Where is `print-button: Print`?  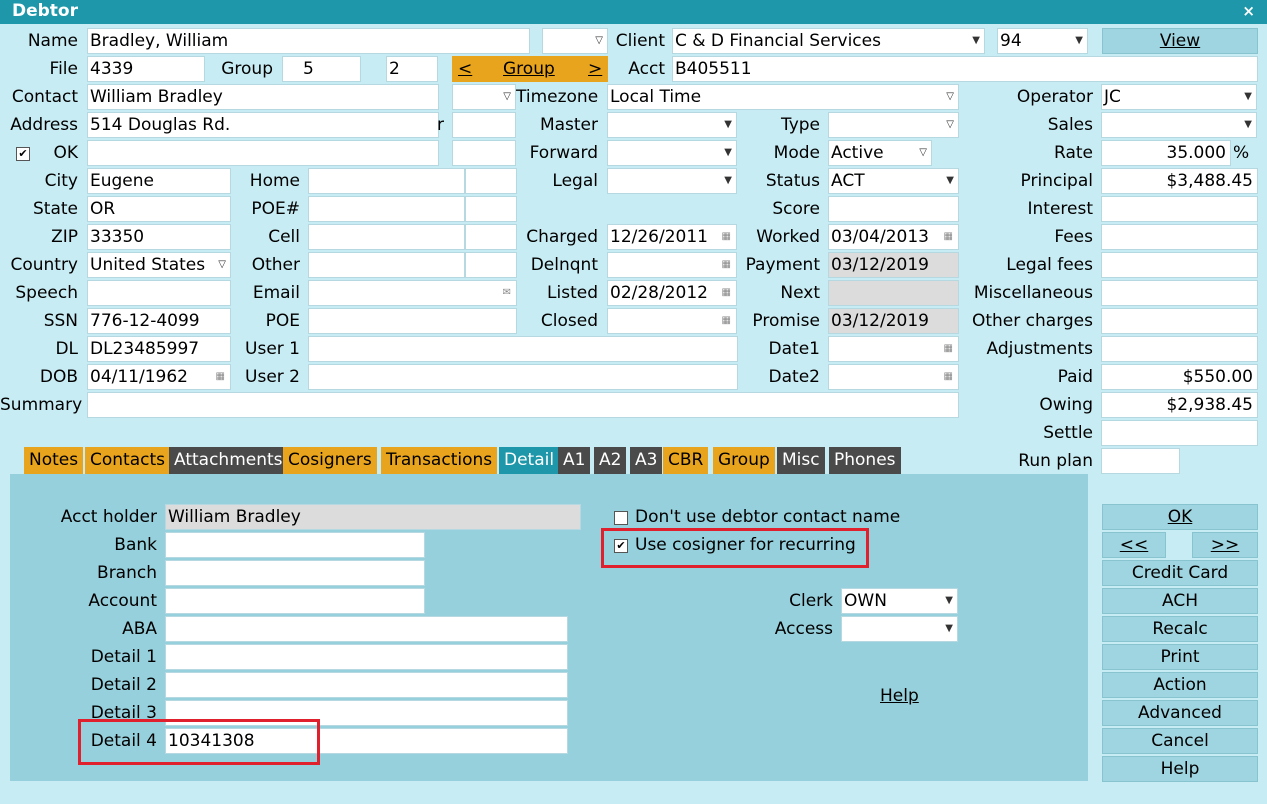
print-button: Print is located at coordinates (1180, 657).